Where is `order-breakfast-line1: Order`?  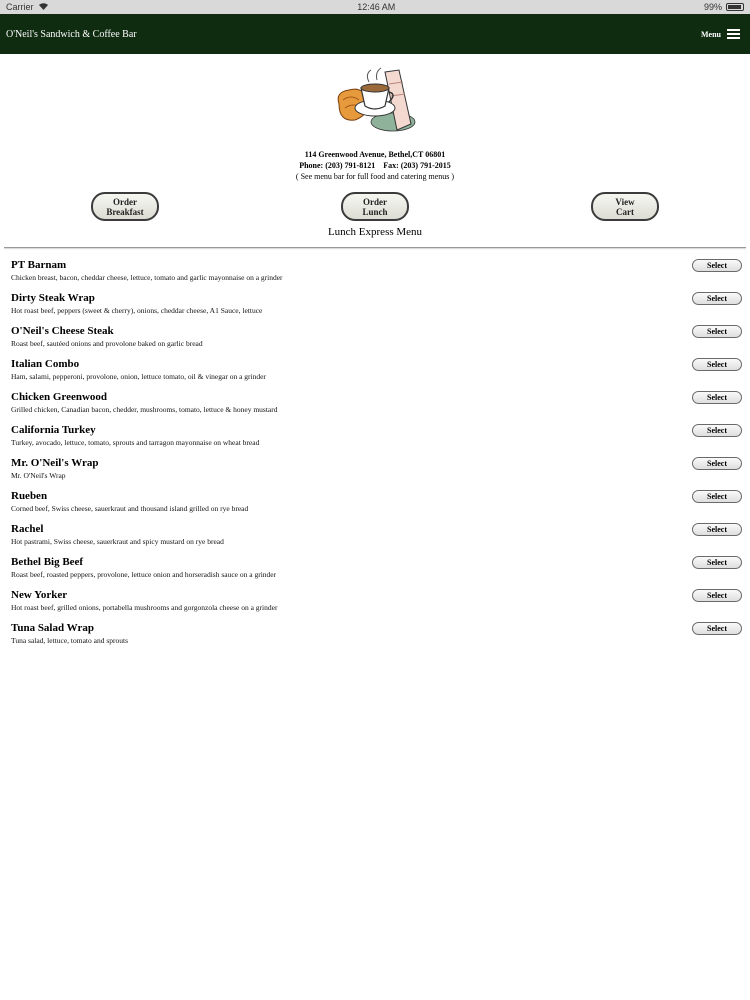 order-breakfast-line1: Order is located at coordinates (125, 202).